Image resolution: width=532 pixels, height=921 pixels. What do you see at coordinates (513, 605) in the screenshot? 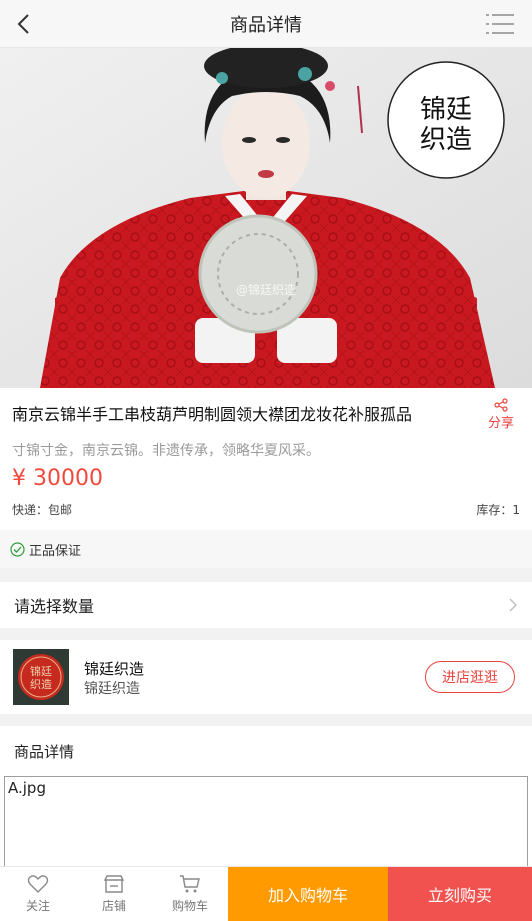
I see `chevron-right-icon` at bounding box center [513, 605].